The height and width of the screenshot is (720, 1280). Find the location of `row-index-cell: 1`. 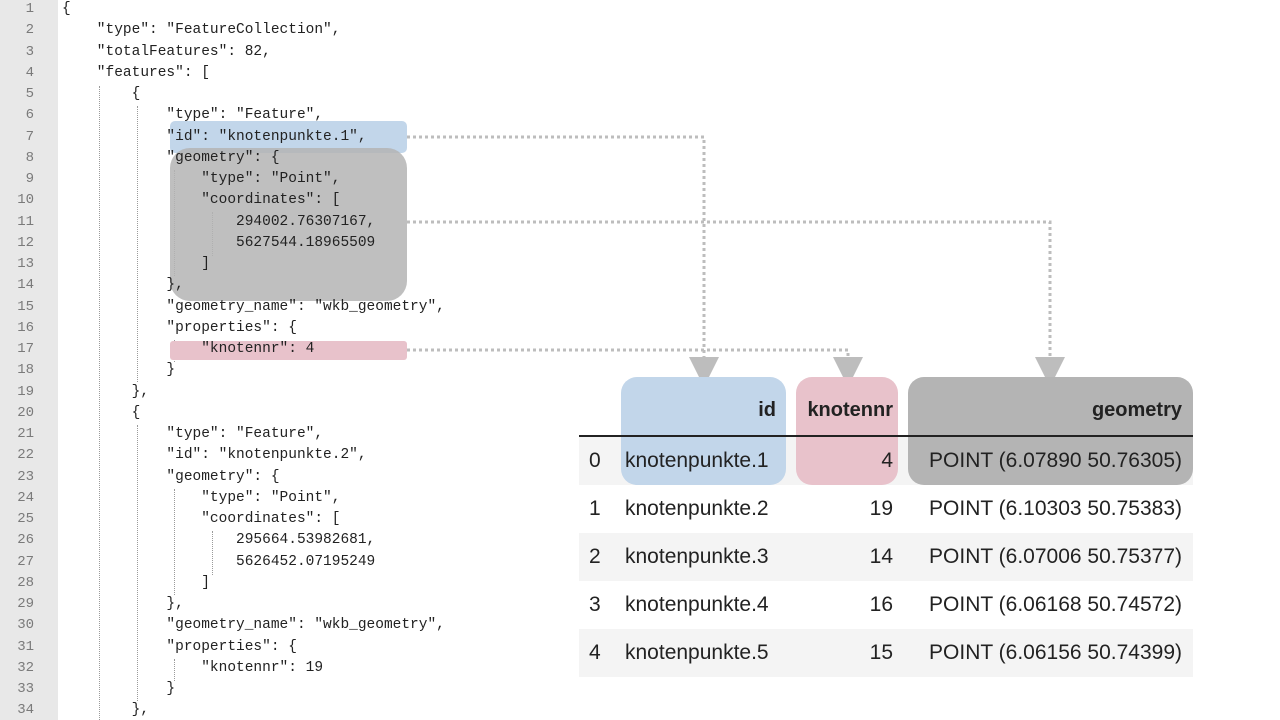

row-index-cell: 1 is located at coordinates (595, 508).